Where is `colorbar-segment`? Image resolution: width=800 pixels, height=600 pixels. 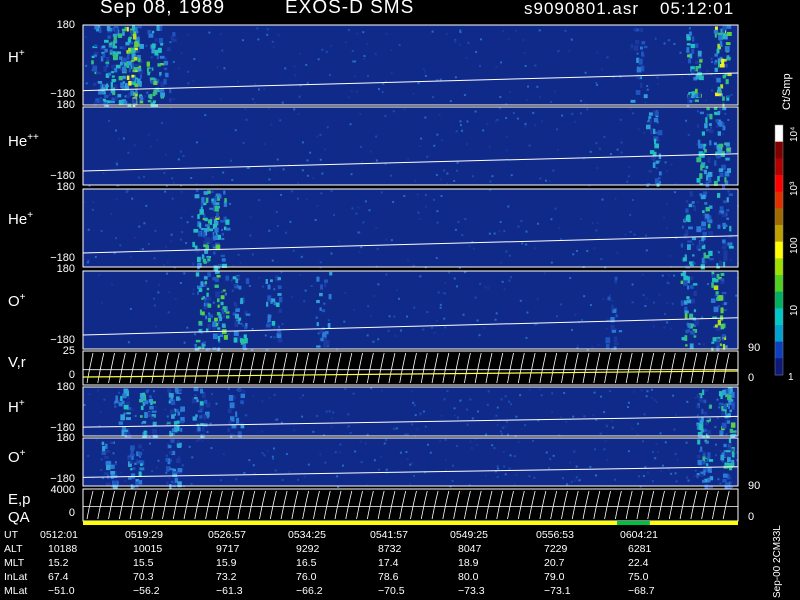 colorbar-segment is located at coordinates (779, 234).